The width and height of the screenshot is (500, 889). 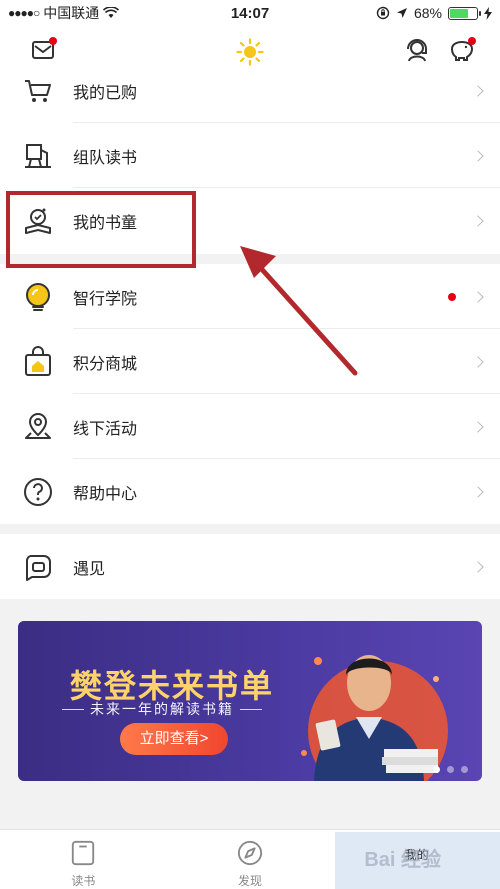 I want to click on help-icon, so click(x=38, y=492).